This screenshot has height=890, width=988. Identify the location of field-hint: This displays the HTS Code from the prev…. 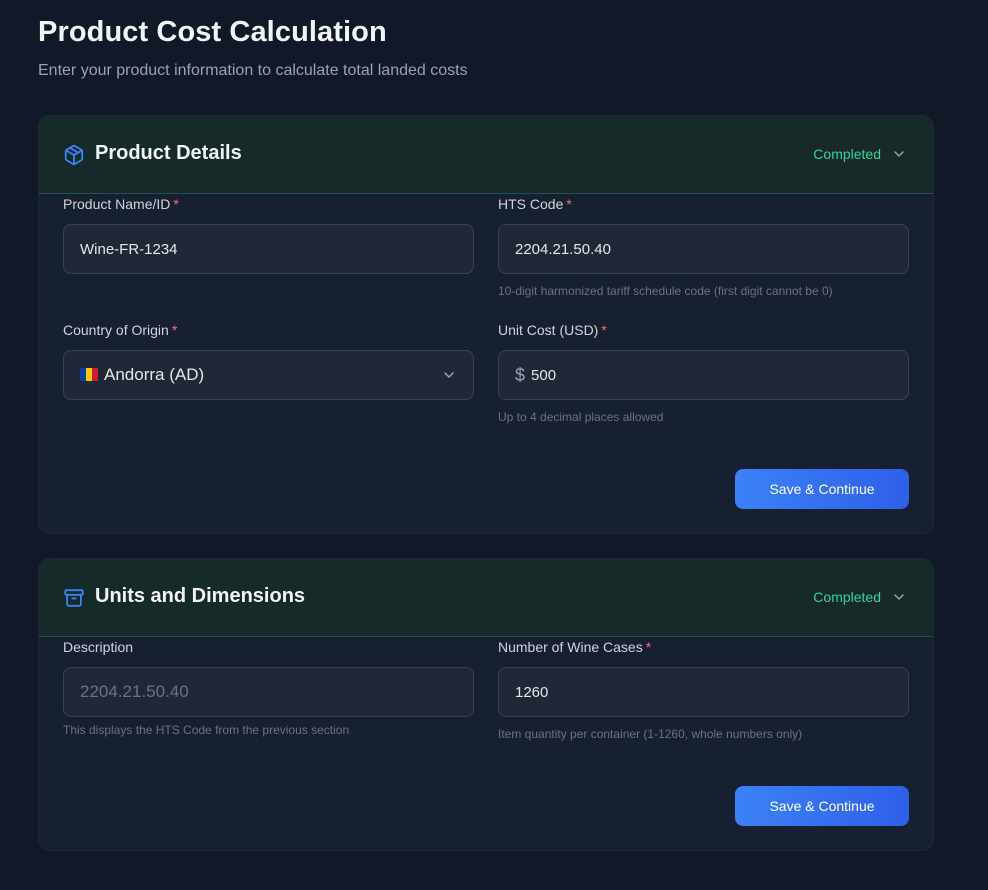
(206, 730).